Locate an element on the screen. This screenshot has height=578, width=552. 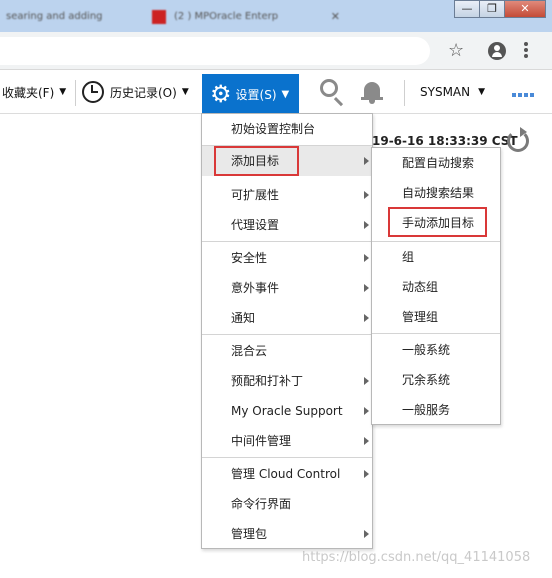
annotation-box-add-target is located at coordinates (256, 161).